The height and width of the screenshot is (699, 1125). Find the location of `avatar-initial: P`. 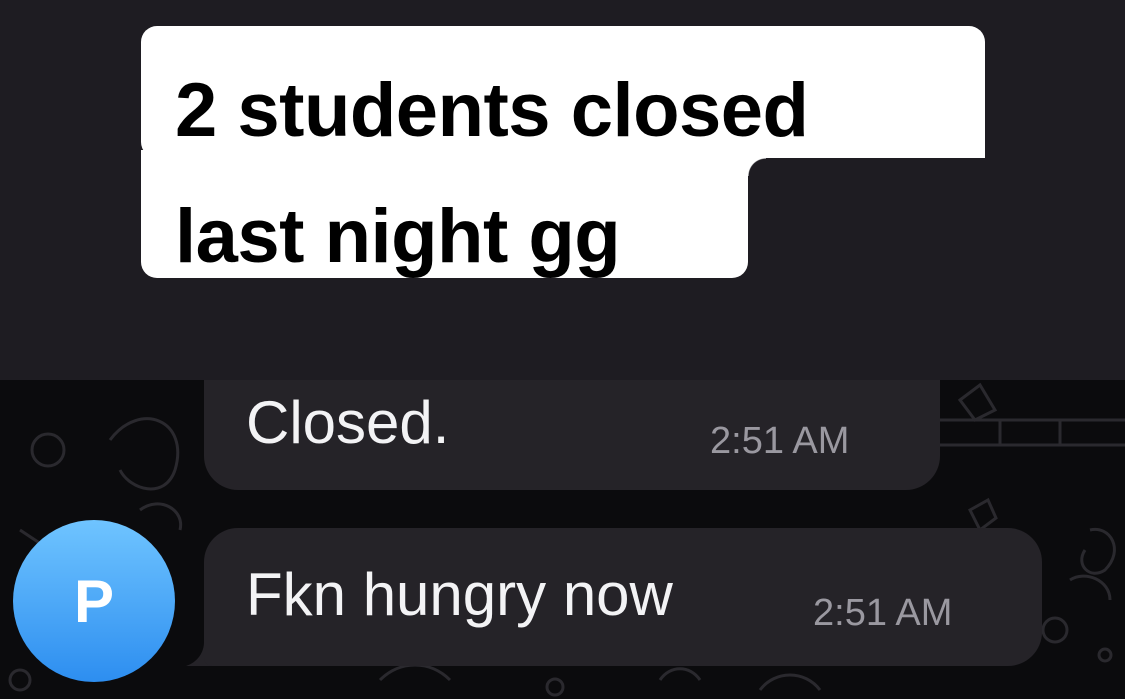

avatar-initial: P is located at coordinates (94, 601).